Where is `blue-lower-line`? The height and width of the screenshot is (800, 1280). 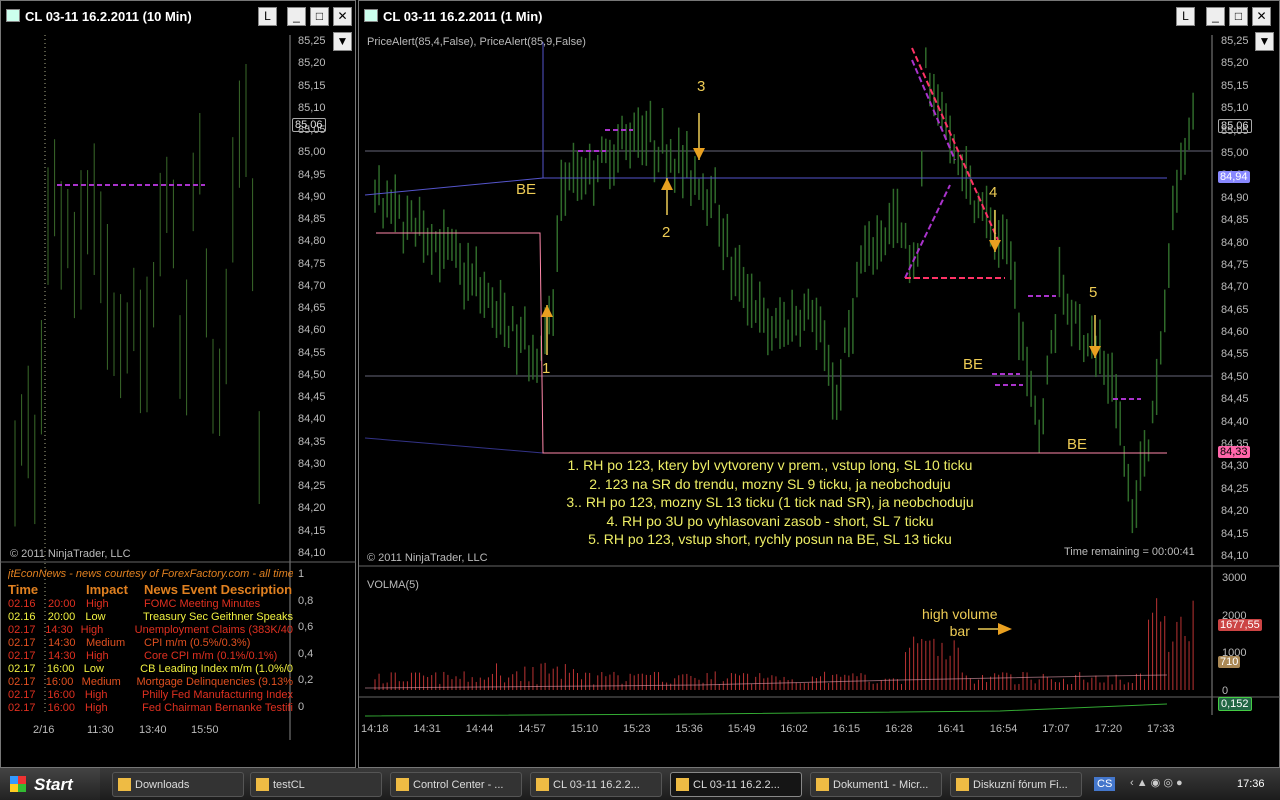
blue-lower-line is located at coordinates (765, 445).